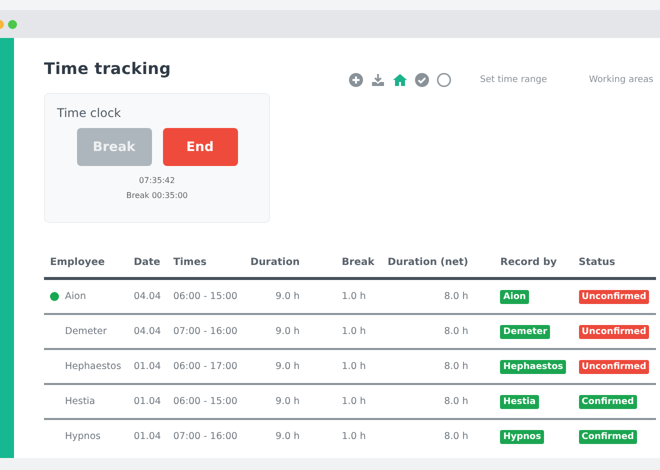 This screenshot has height=470, width=660. What do you see at coordinates (86, 331) in the screenshot?
I see `table-cell: Demeter` at bounding box center [86, 331].